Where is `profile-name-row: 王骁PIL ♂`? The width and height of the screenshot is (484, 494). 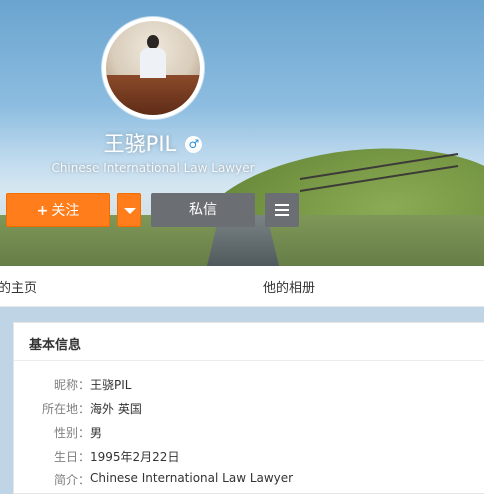 profile-name-row: 王骁PIL ♂ is located at coordinates (153, 143).